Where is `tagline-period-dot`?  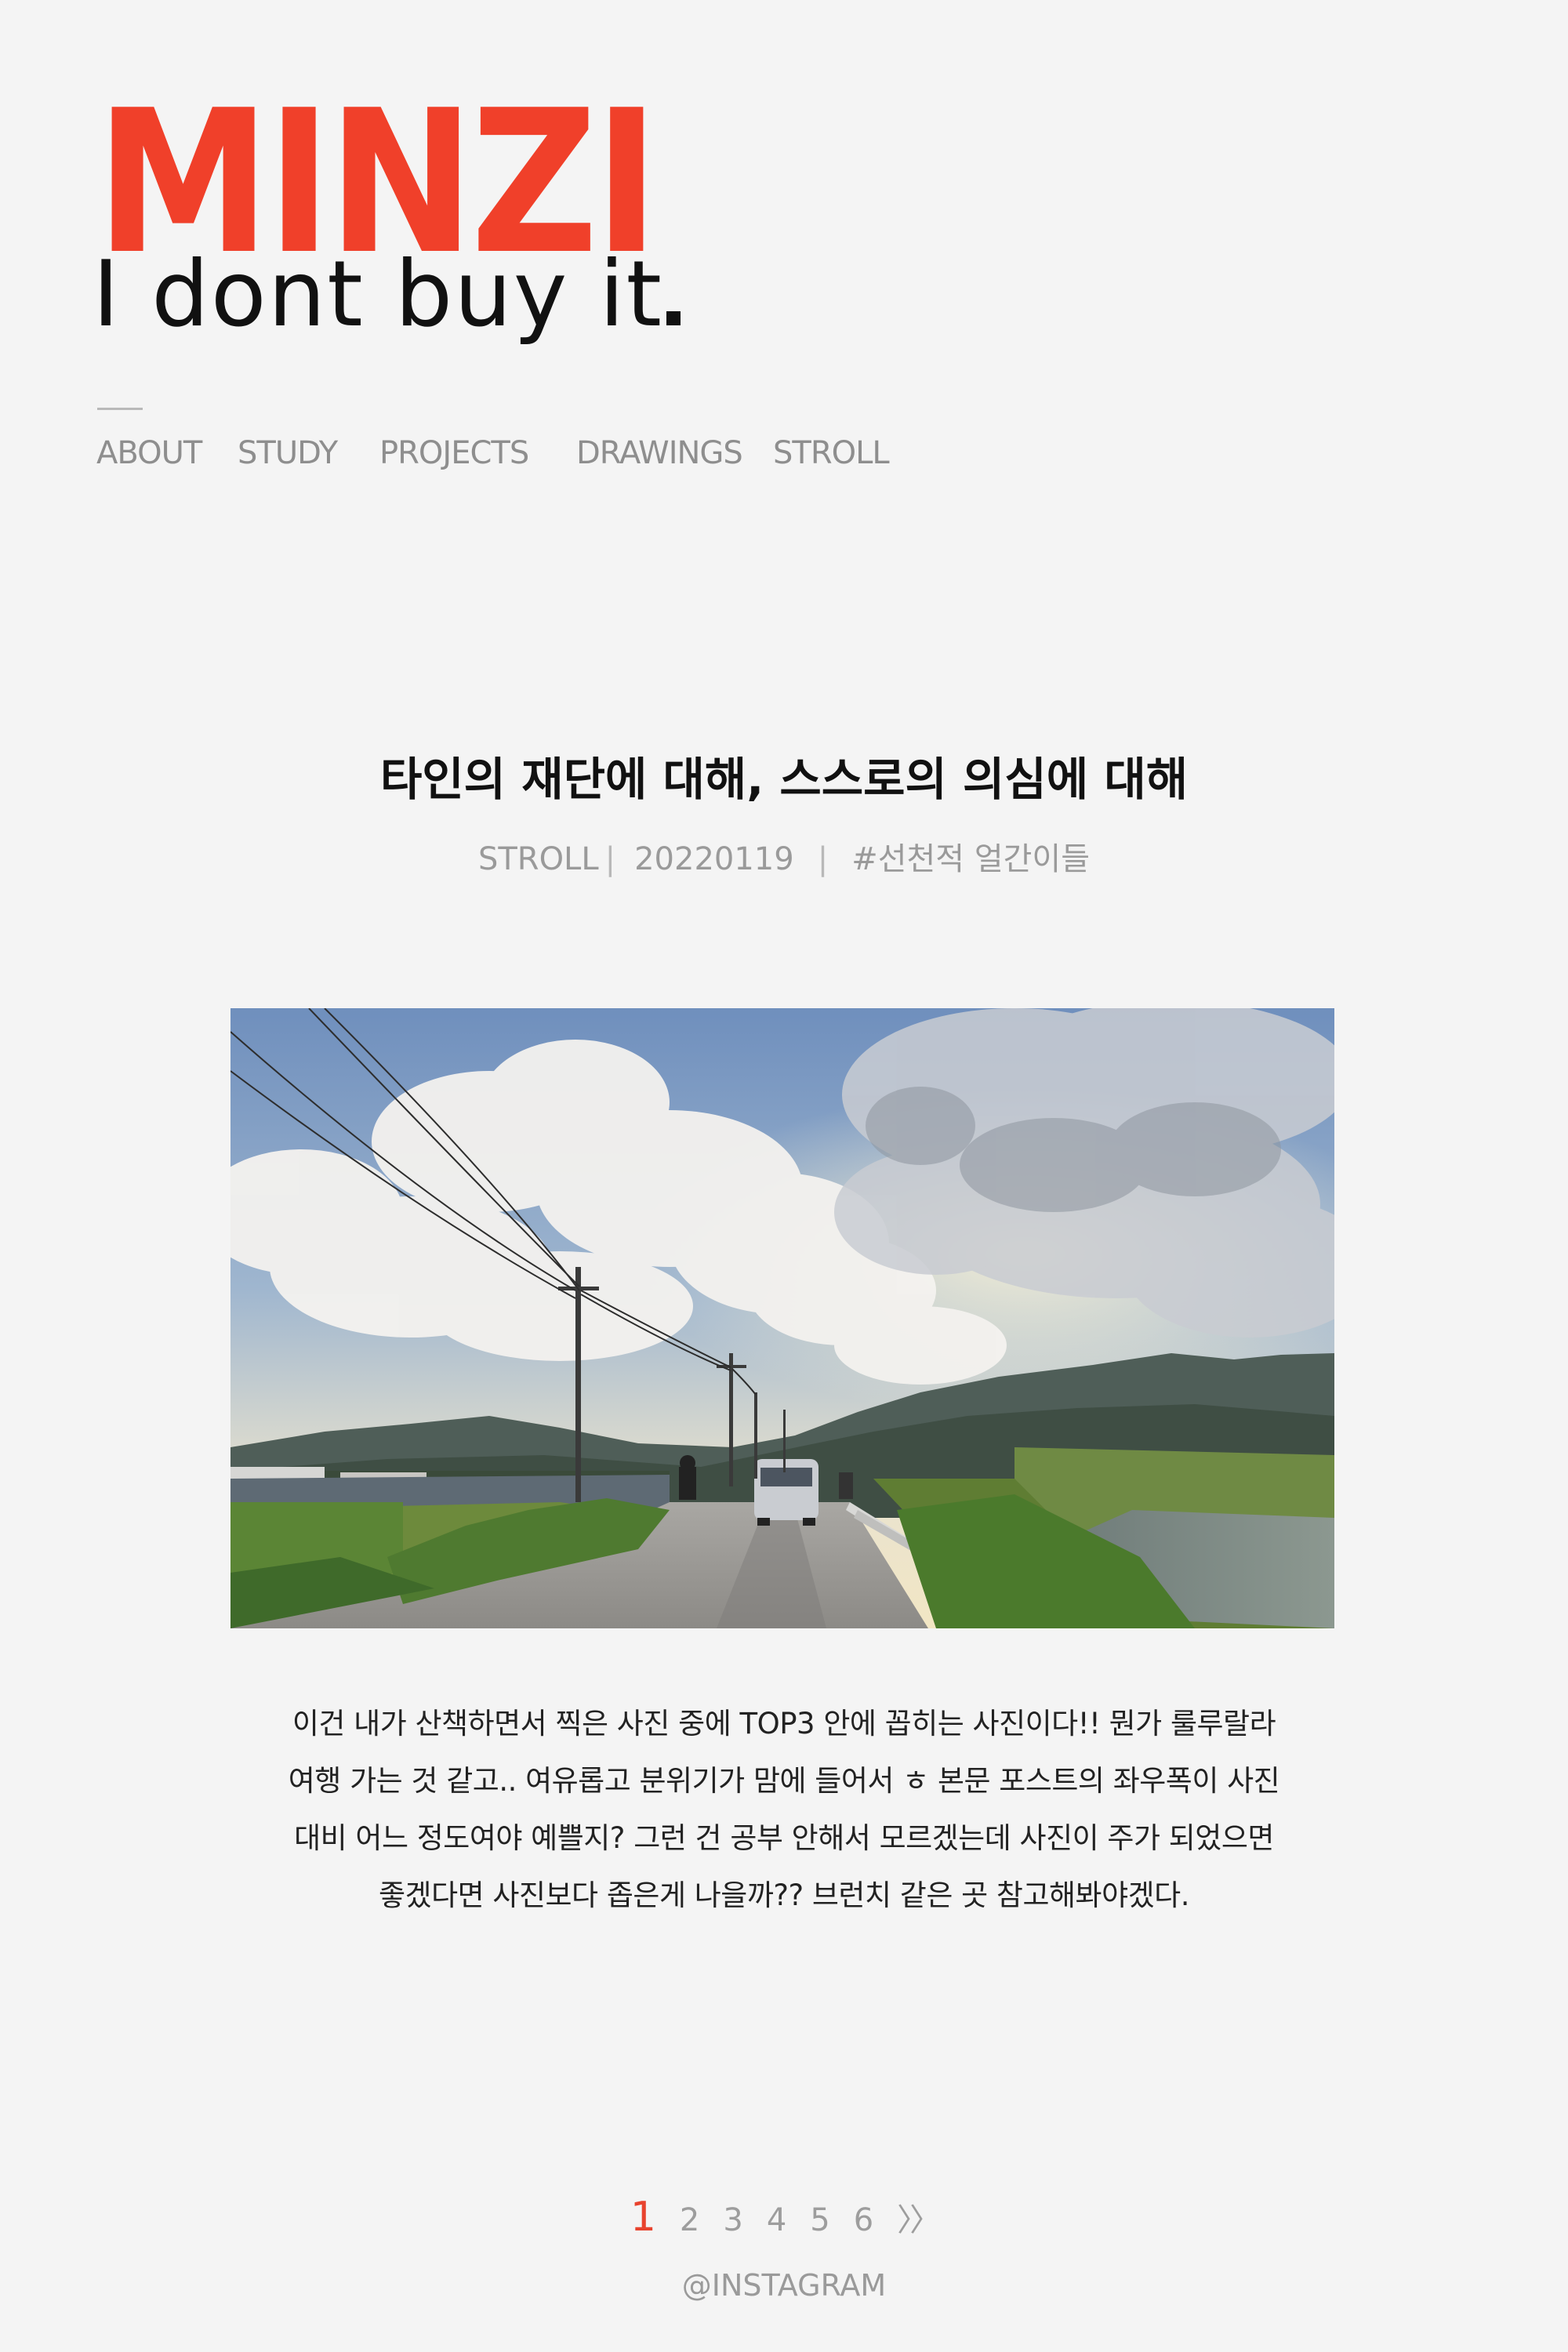 tagline-period-dot is located at coordinates (673, 318).